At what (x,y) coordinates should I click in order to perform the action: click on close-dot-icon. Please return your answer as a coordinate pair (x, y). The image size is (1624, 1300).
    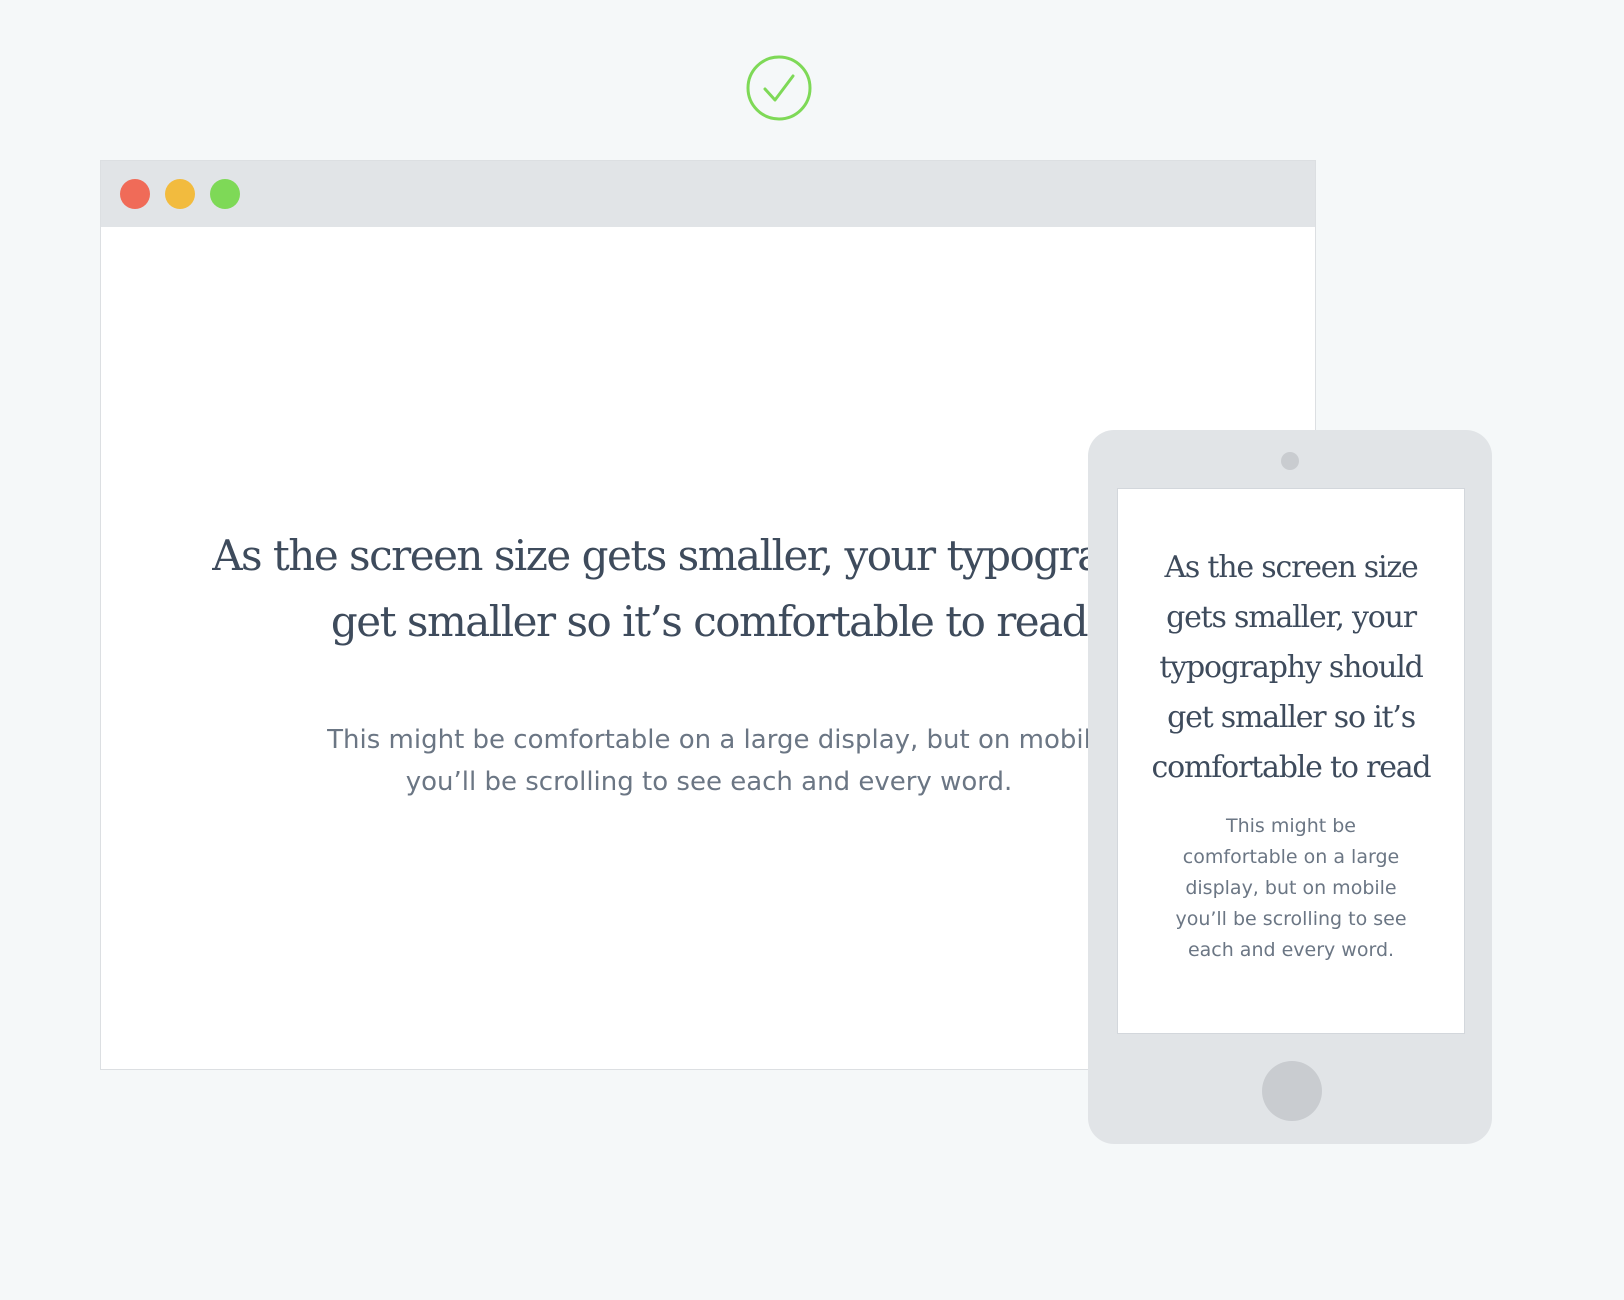
    Looking at the image, I should click on (135, 194).